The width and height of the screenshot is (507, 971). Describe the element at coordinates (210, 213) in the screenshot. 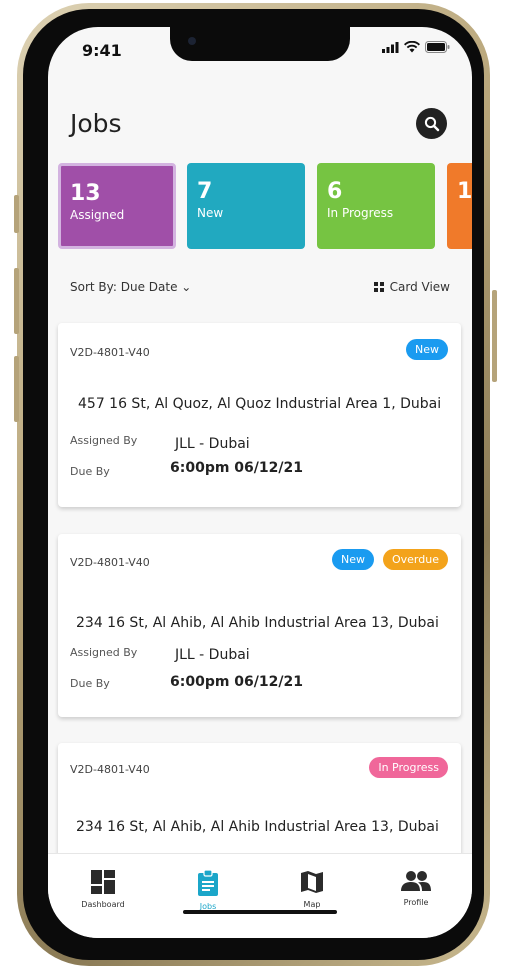

I see `stat-label: New` at that location.